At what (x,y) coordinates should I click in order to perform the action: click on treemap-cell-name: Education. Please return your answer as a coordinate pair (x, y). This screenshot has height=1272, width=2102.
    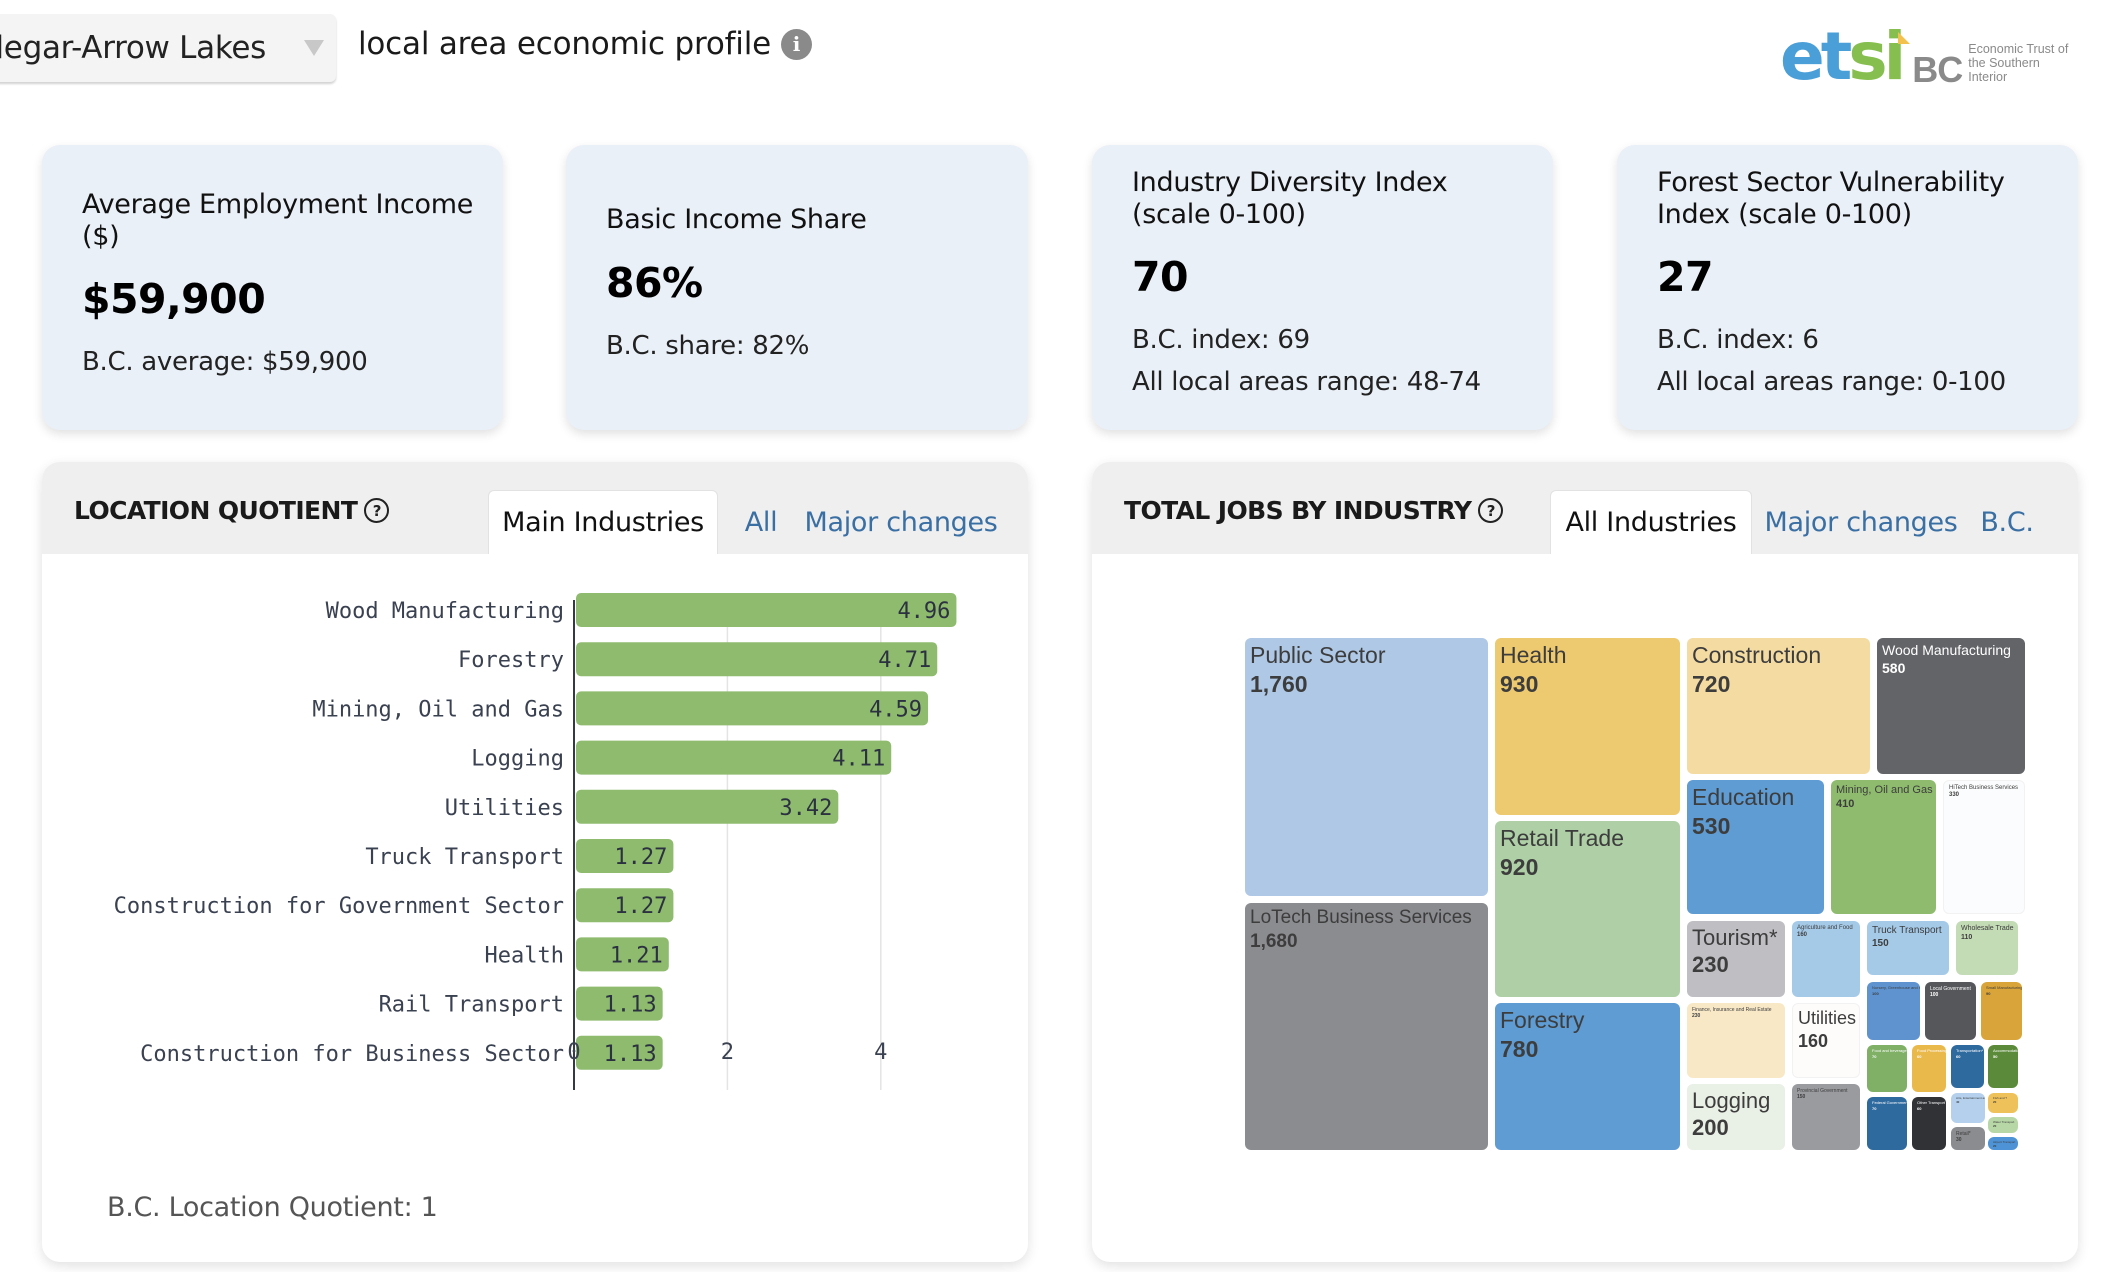
    Looking at the image, I should click on (1743, 797).